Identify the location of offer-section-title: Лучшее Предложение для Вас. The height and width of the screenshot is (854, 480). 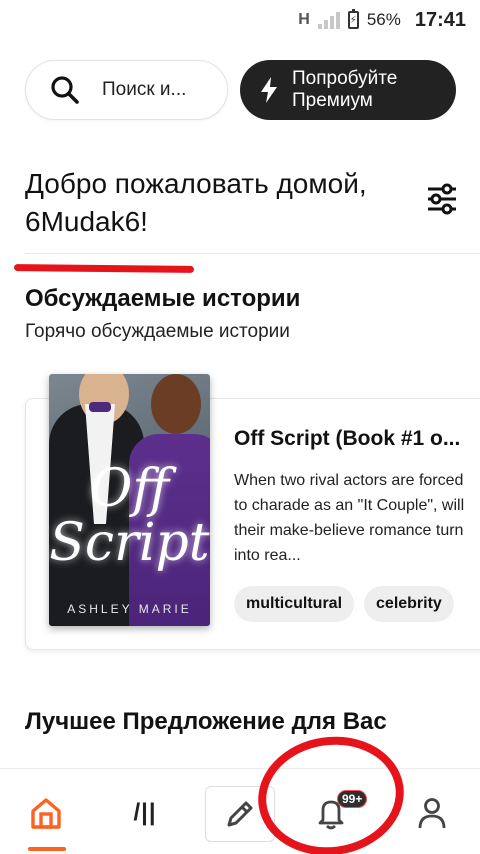
(206, 721).